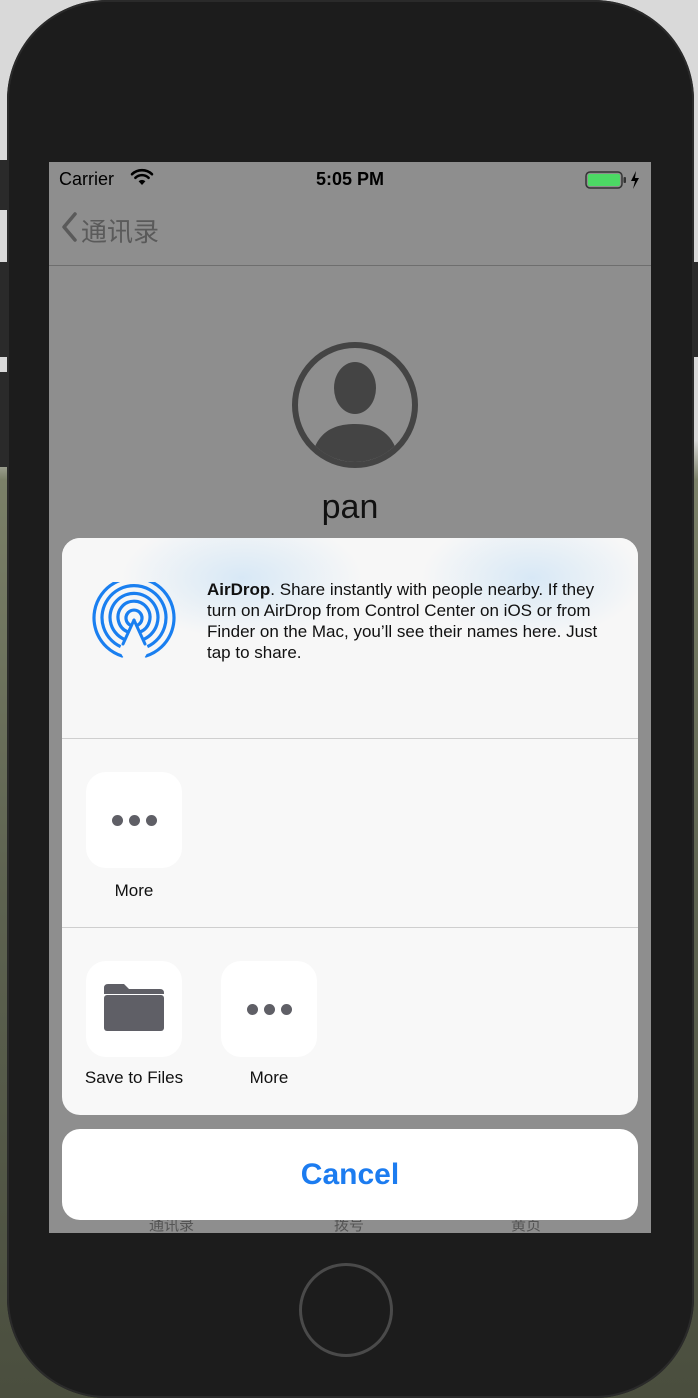  Describe the element at coordinates (696, 309) in the screenshot. I see `power-button` at that location.